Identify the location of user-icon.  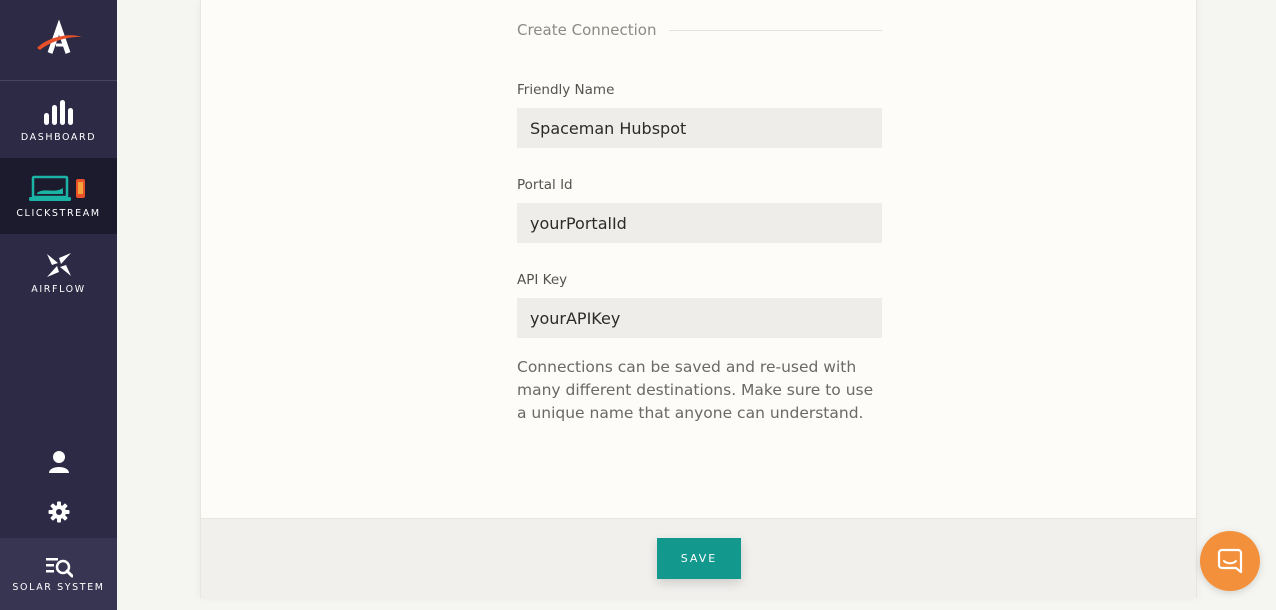
(58, 462).